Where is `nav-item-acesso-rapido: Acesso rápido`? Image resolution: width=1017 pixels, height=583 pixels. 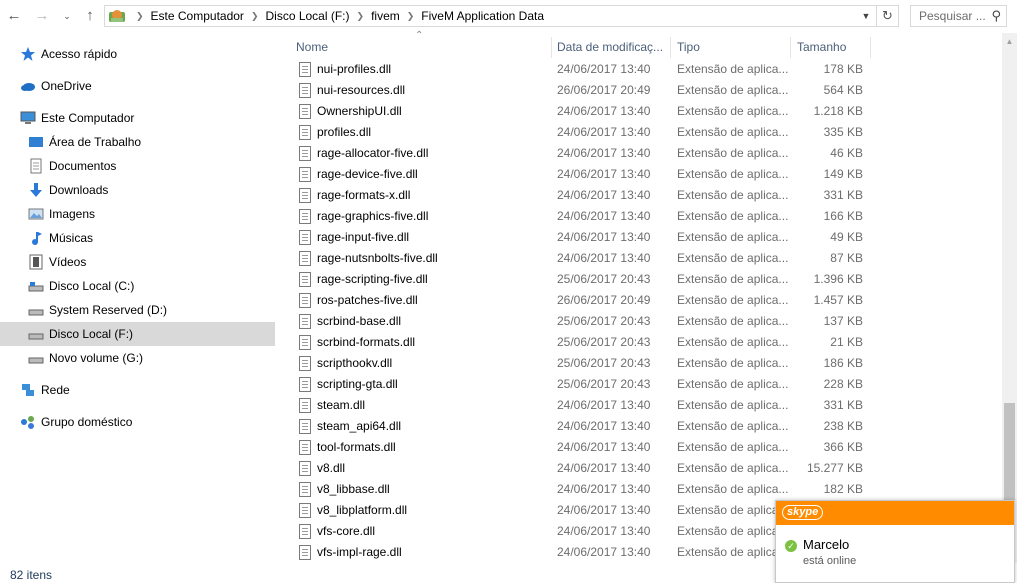 nav-item-acesso-rapido: Acesso rápido is located at coordinates (137, 54).